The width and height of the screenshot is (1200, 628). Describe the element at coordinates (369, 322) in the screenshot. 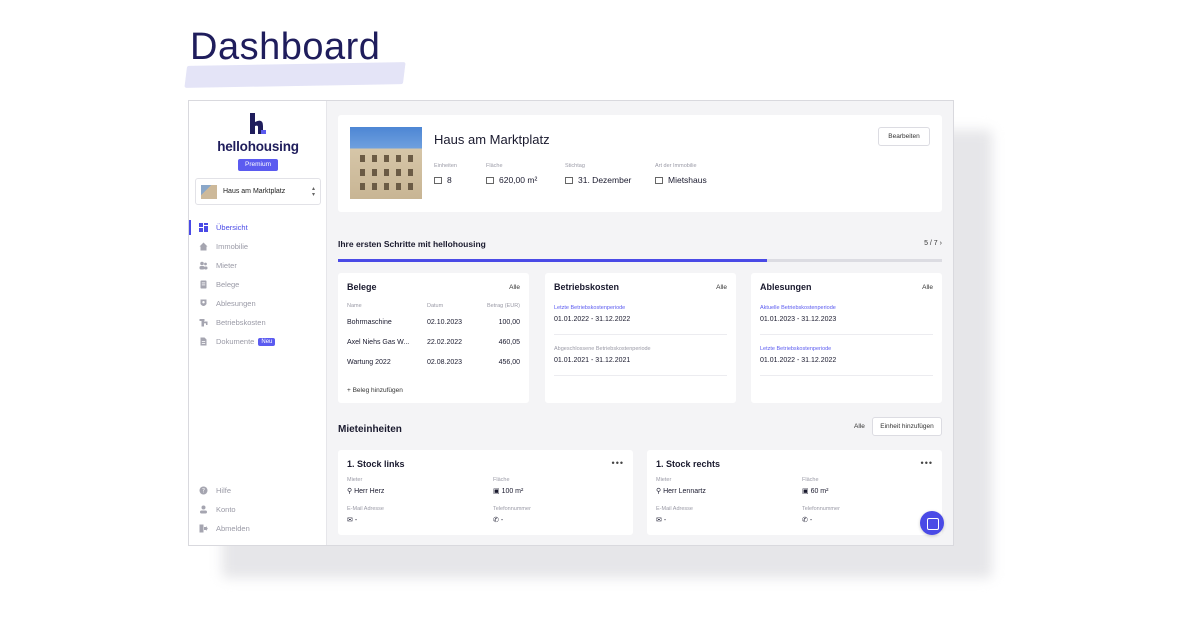

I see `beleg-name: Bohrmaschine` at that location.